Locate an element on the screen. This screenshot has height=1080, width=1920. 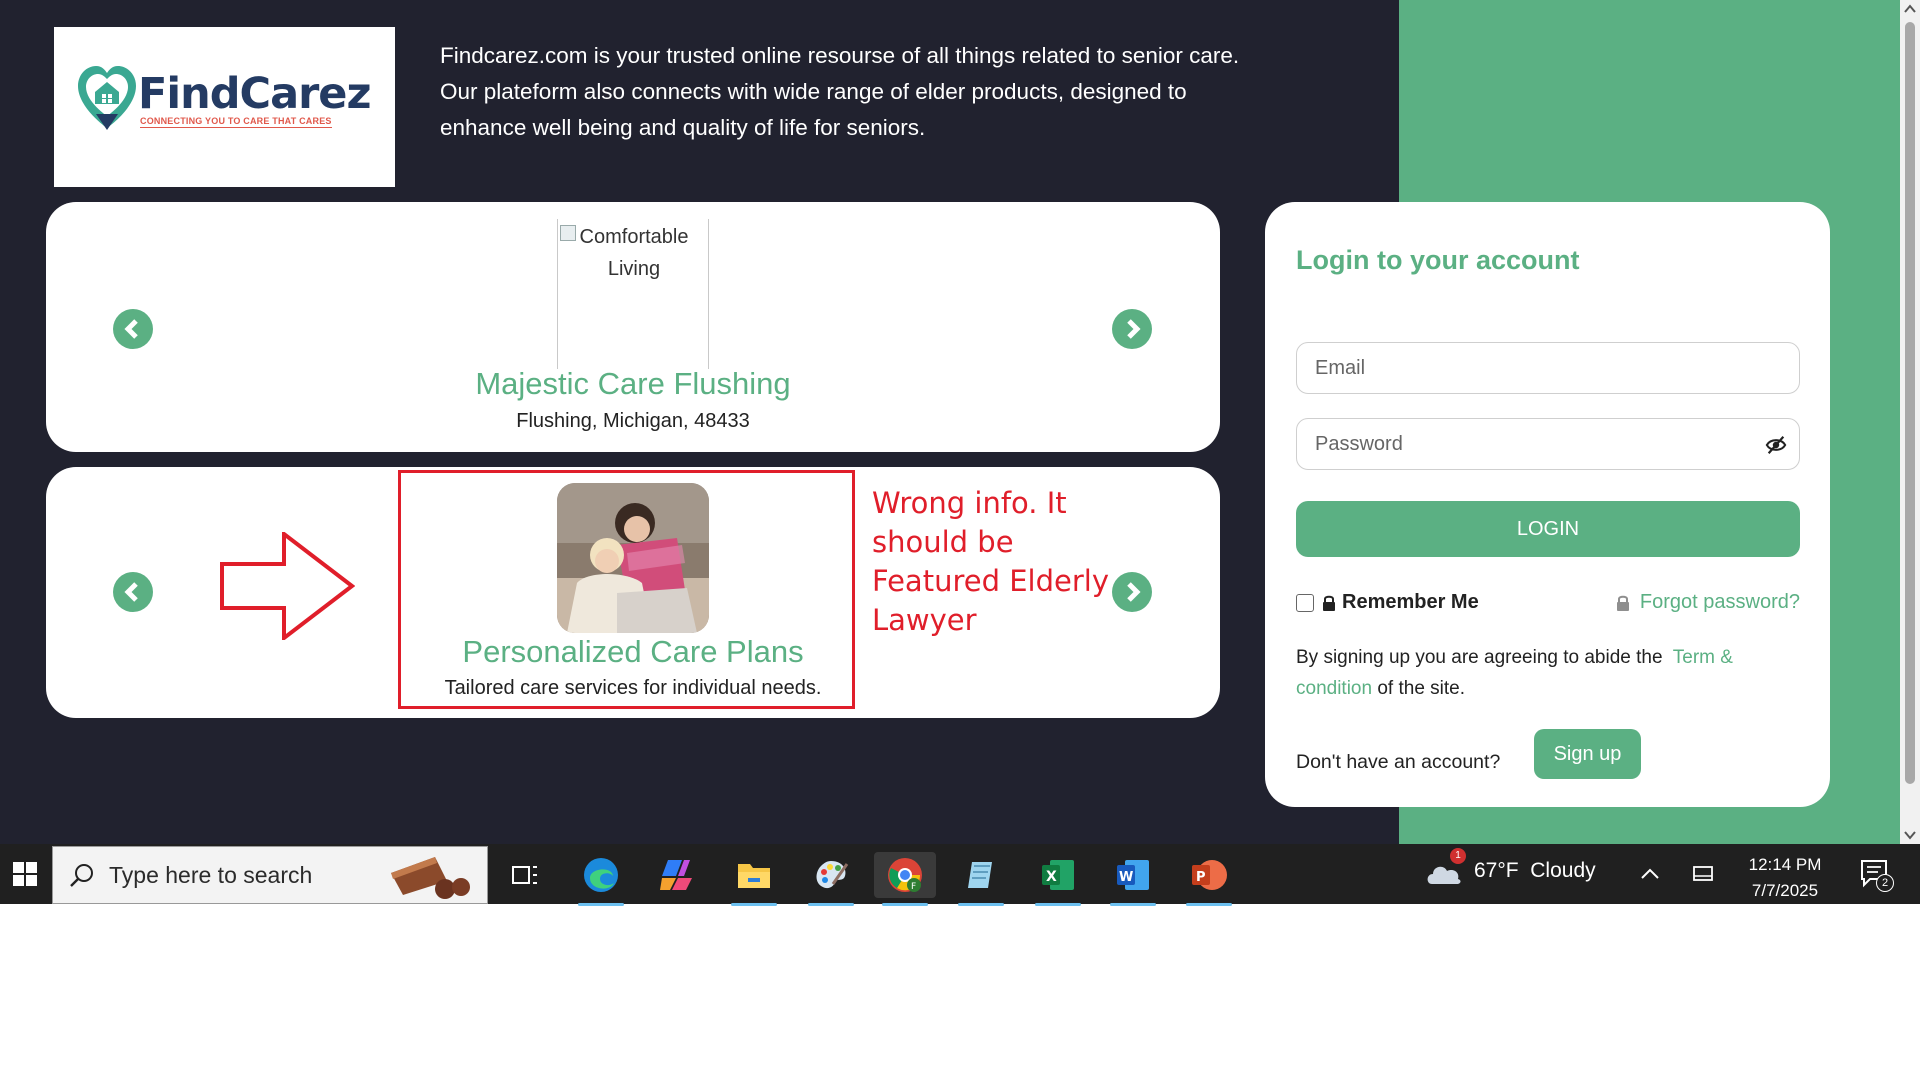
password-field-wrap is located at coordinates (1548, 444).